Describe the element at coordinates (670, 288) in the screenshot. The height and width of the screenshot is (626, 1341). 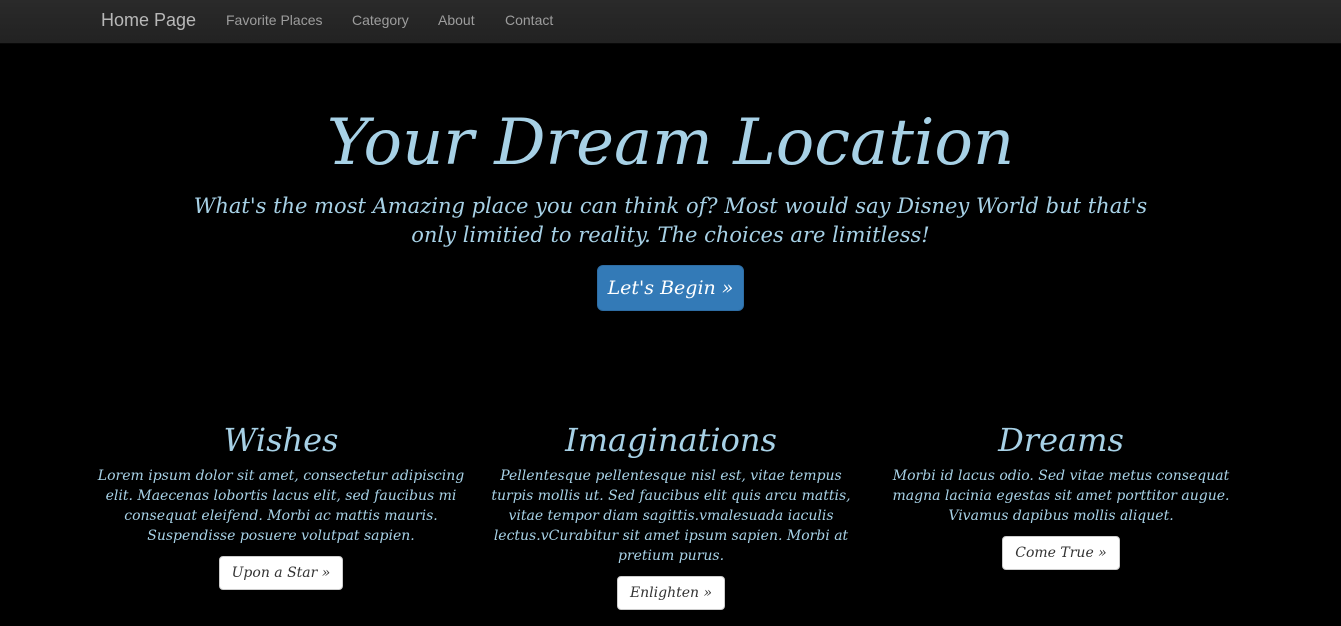
I see `lets-begin-button: Let's Begin »` at that location.